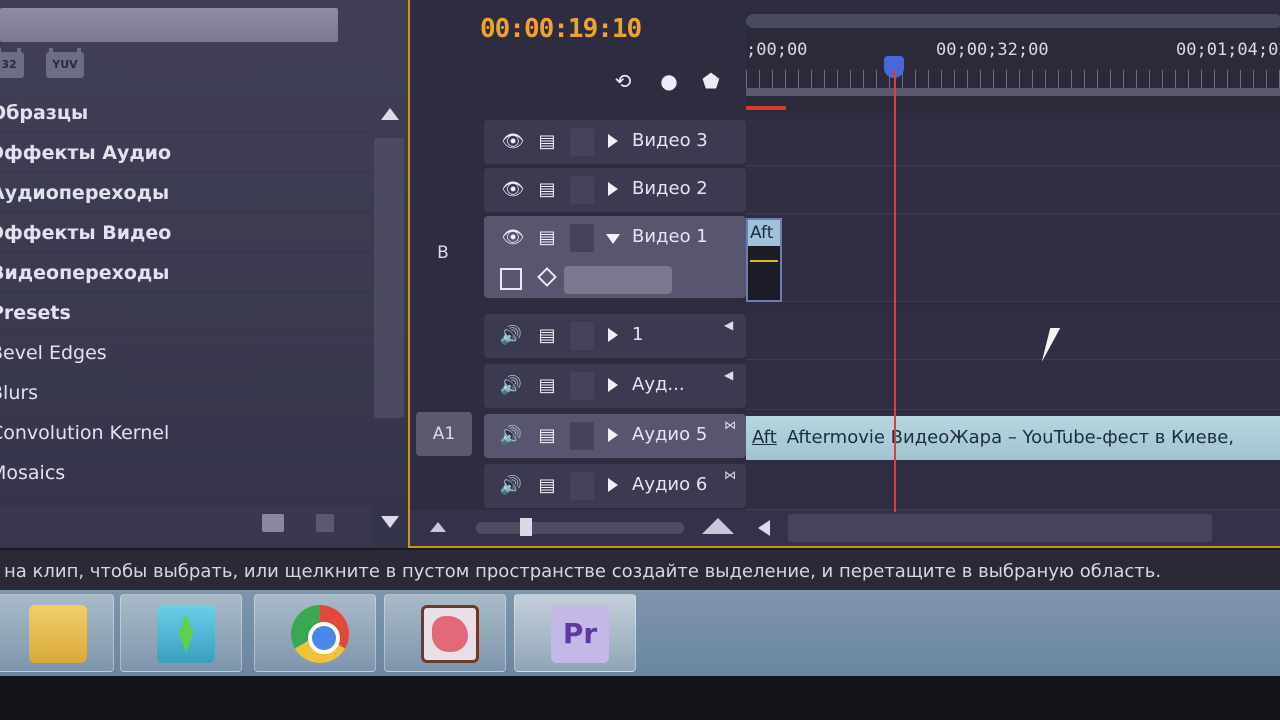  I want to click on effects-item-video-transitions: Видеопереходы, so click(186, 273).